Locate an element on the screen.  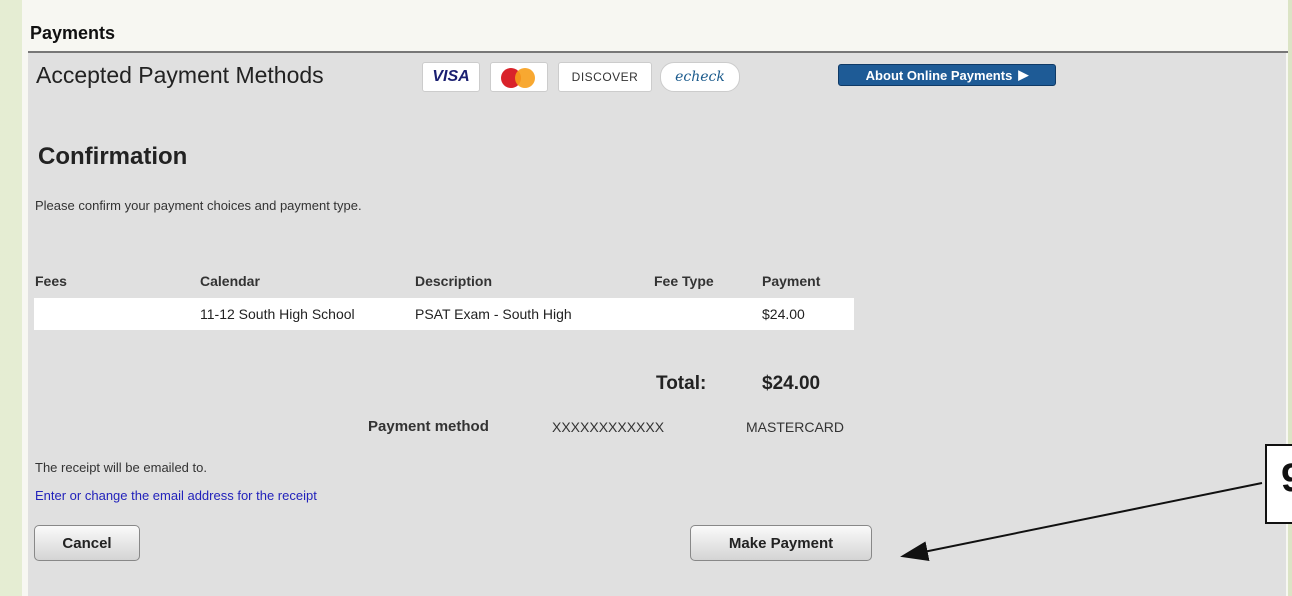
total-label: Total: is located at coordinates (681, 383).